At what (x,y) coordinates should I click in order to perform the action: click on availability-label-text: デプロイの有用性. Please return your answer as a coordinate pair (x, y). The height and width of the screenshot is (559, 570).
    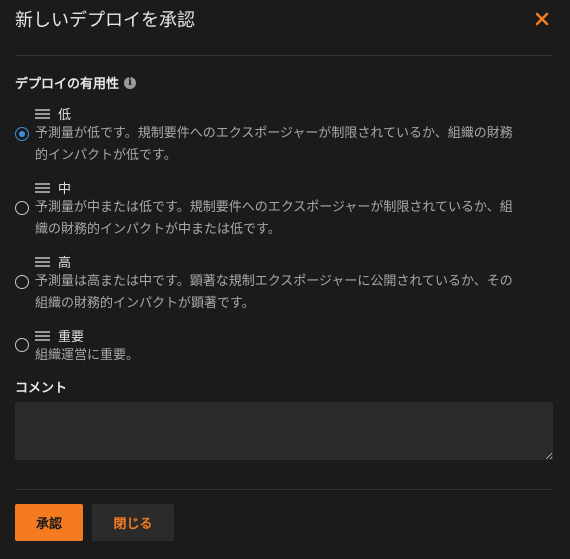
    Looking at the image, I should click on (67, 84).